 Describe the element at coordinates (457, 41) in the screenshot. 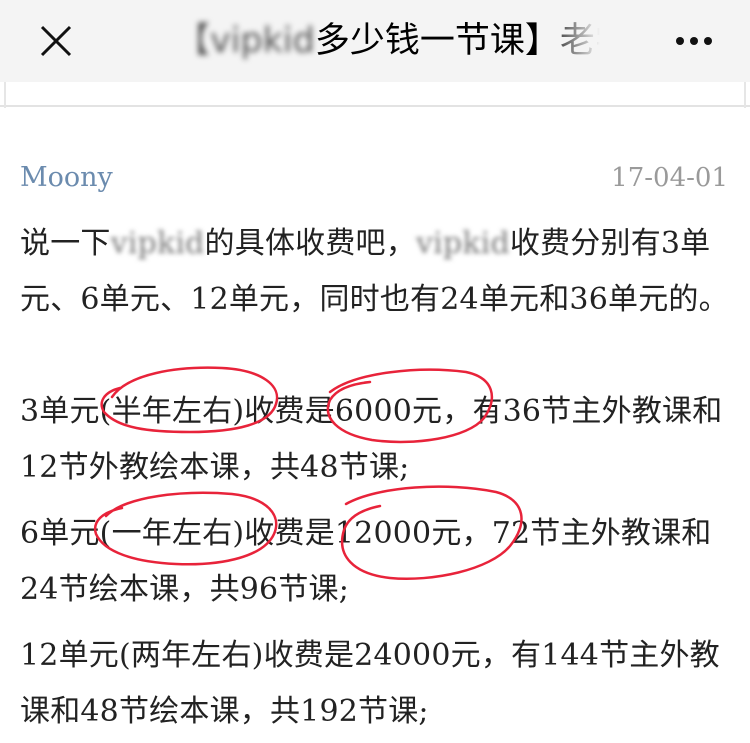

I see `title-text: 多少钱一节课】老学` at that location.